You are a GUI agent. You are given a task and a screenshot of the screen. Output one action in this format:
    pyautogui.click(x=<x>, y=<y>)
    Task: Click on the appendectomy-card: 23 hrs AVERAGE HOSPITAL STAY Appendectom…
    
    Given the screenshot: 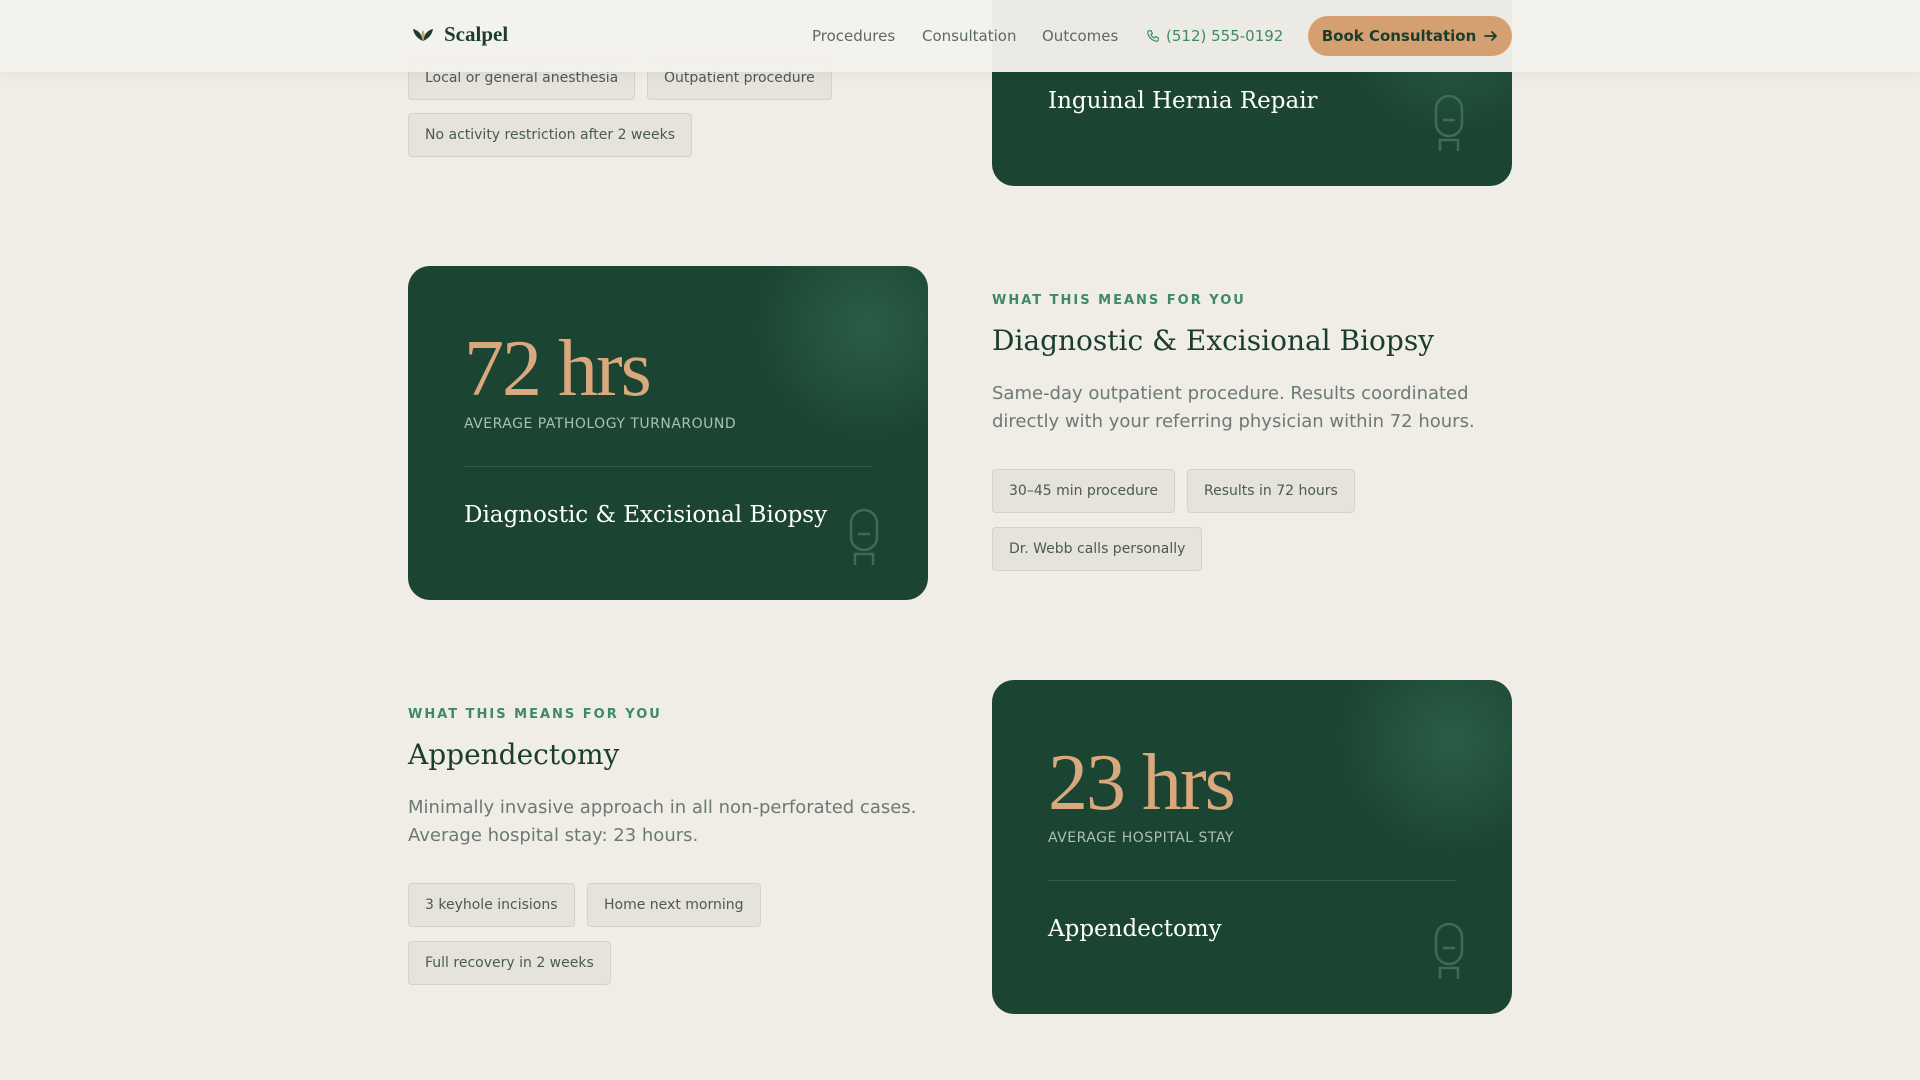 What is the action you would take?
    pyautogui.click(x=1252, y=847)
    